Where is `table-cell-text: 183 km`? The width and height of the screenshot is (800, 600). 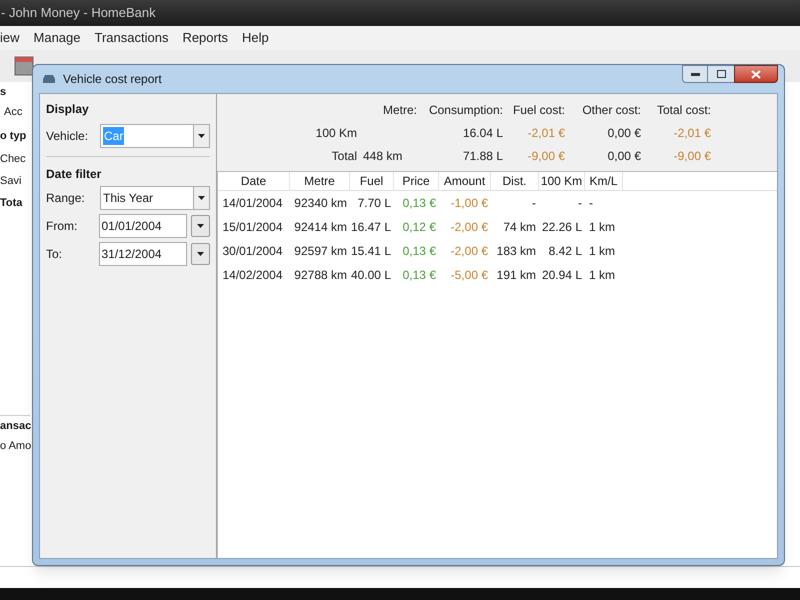
table-cell-text: 183 km is located at coordinates (516, 251).